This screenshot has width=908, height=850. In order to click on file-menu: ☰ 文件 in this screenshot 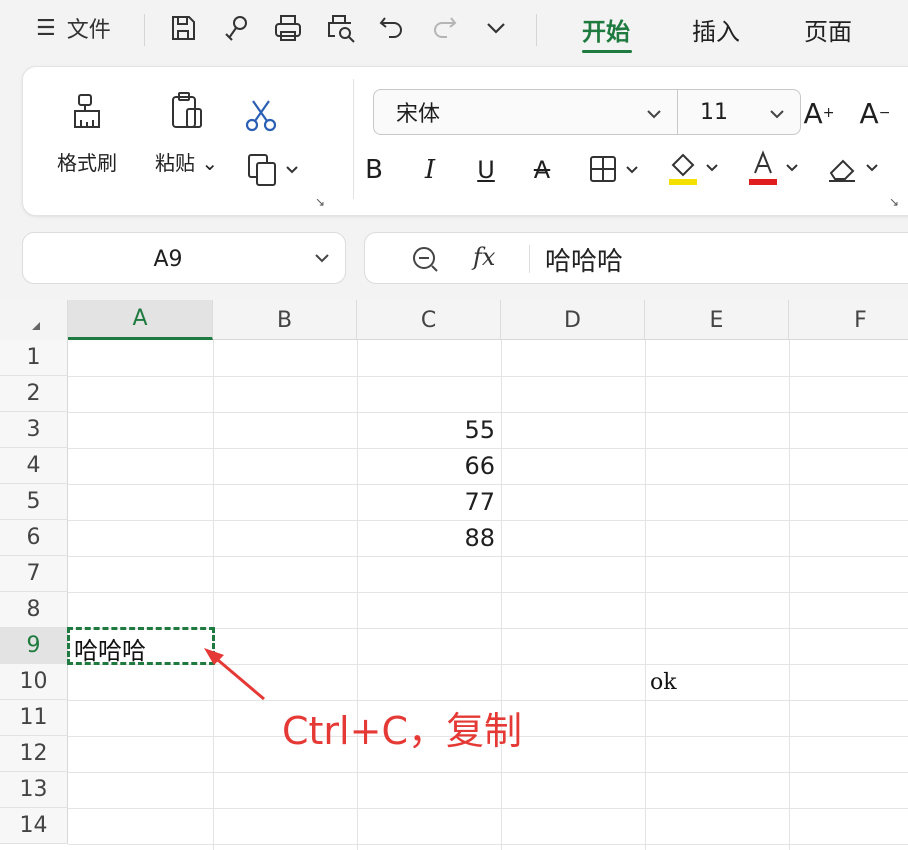, I will do `click(73, 28)`.